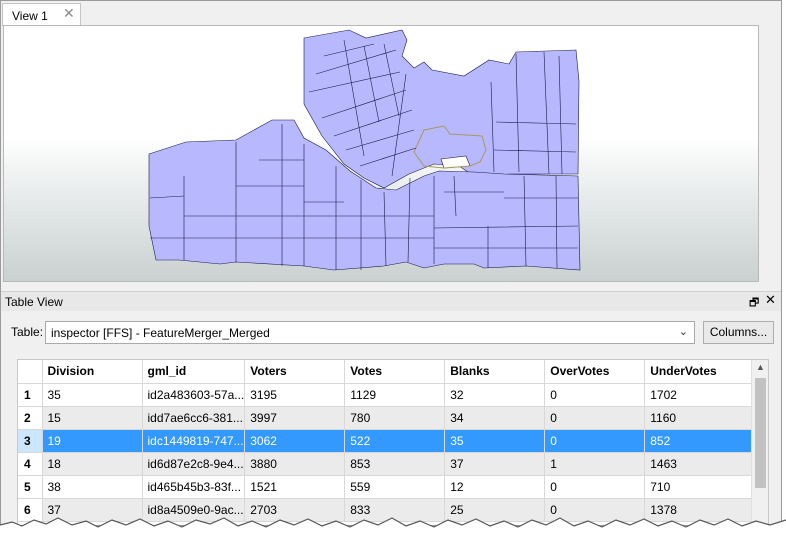  What do you see at coordinates (700, 464) in the screenshot?
I see `table-cell: 1463` at bounding box center [700, 464].